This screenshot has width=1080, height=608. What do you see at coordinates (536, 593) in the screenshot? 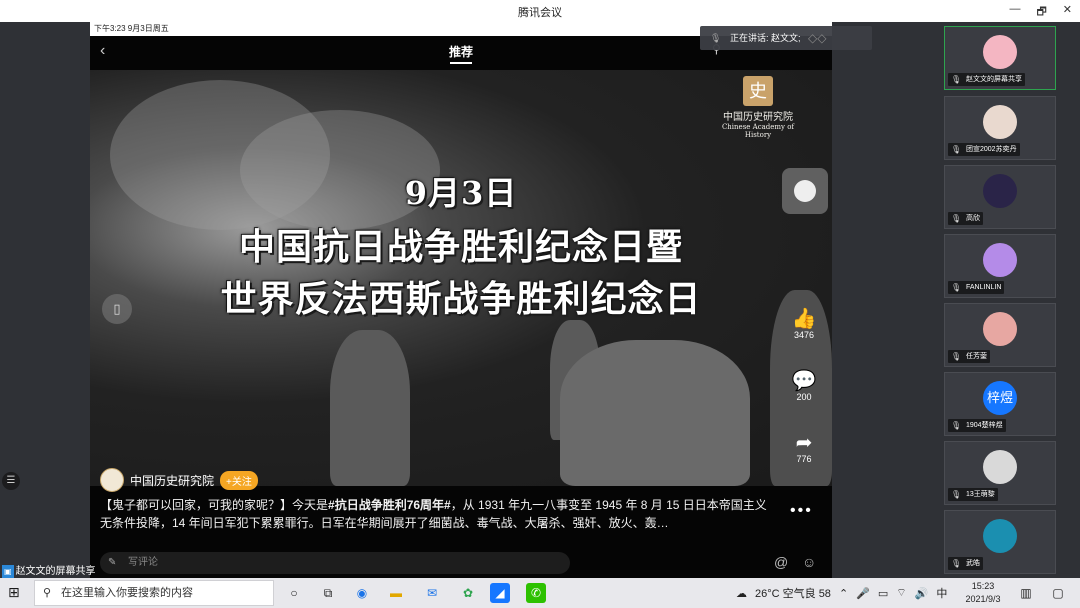
I see `wechat-icon: ✆` at bounding box center [536, 593].